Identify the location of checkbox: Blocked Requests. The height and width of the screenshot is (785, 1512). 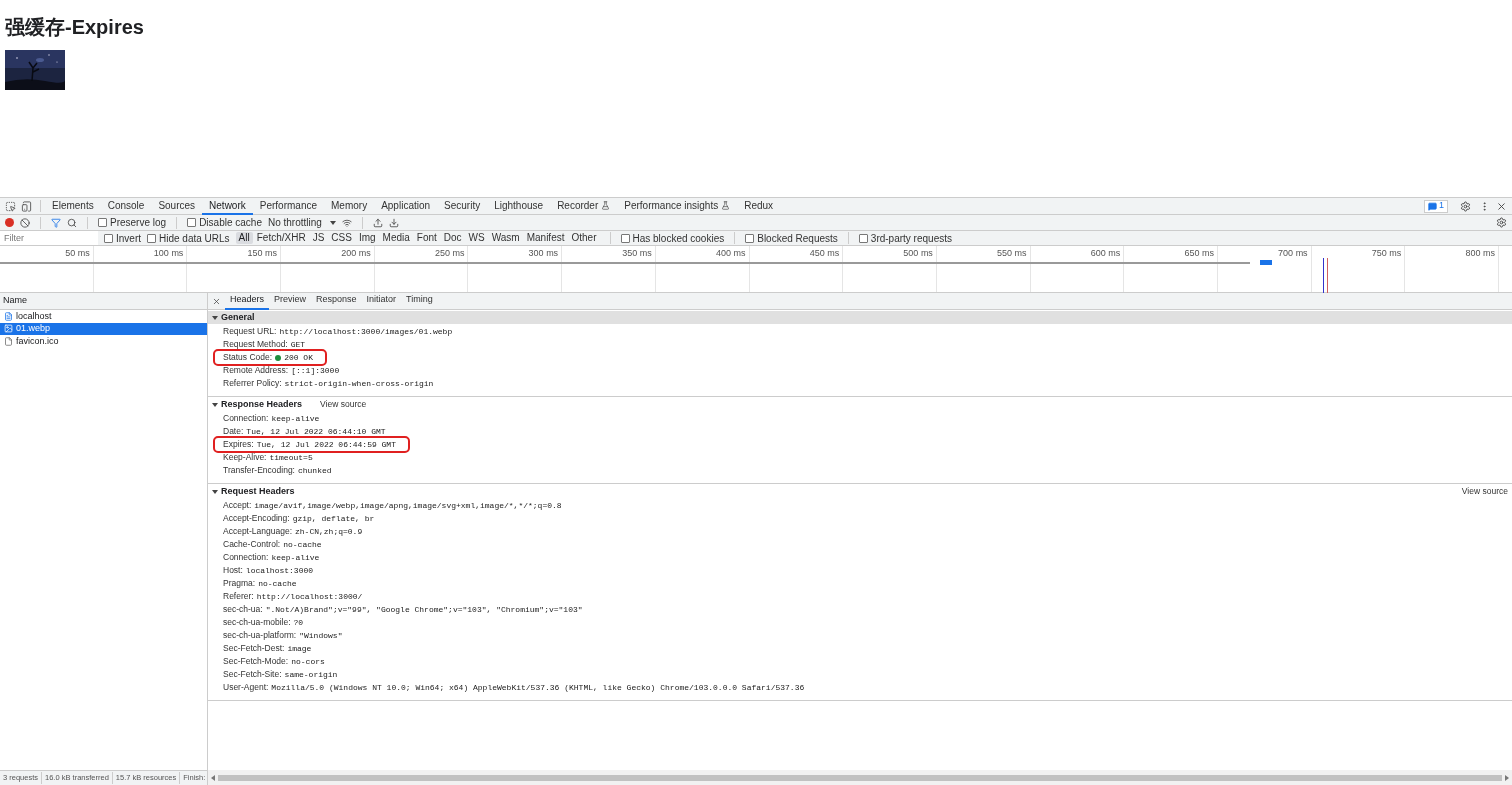
(791, 238).